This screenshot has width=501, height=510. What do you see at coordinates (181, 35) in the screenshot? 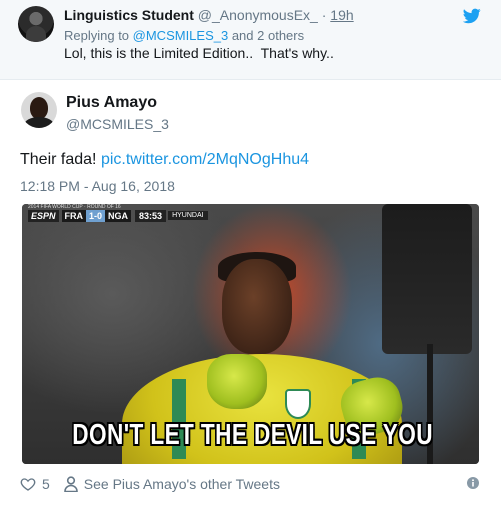
I see `replying-to-mention: @MCSMILES_3` at bounding box center [181, 35].